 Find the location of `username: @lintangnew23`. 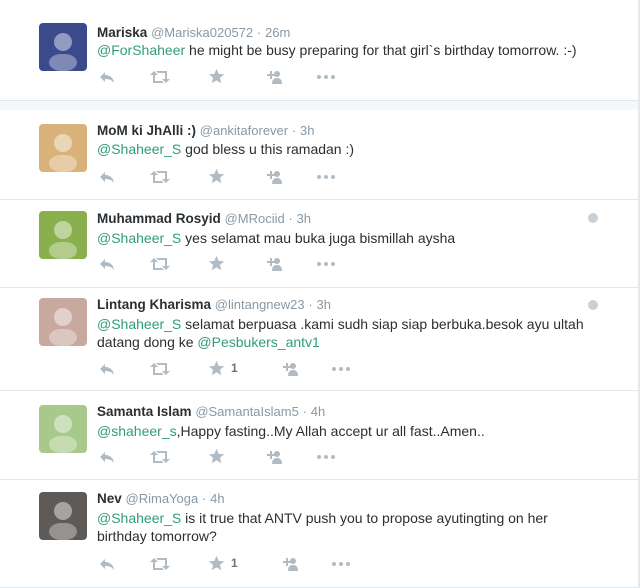

username: @lintangnew23 is located at coordinates (260, 304).